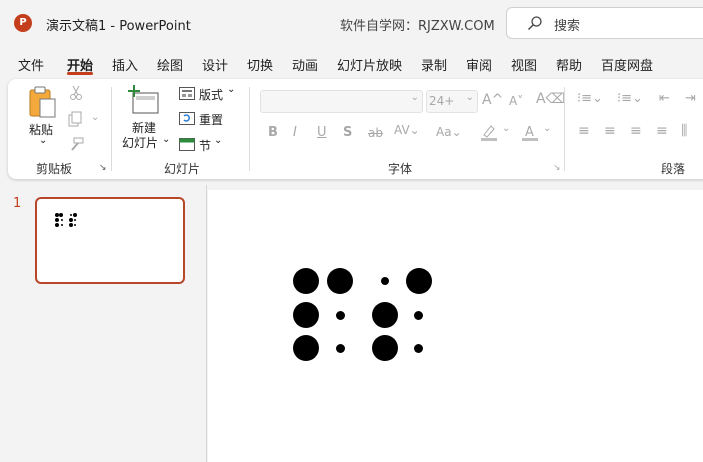  Describe the element at coordinates (664, 98) in the screenshot. I see `decrease-indent-icon: ⇤` at that location.